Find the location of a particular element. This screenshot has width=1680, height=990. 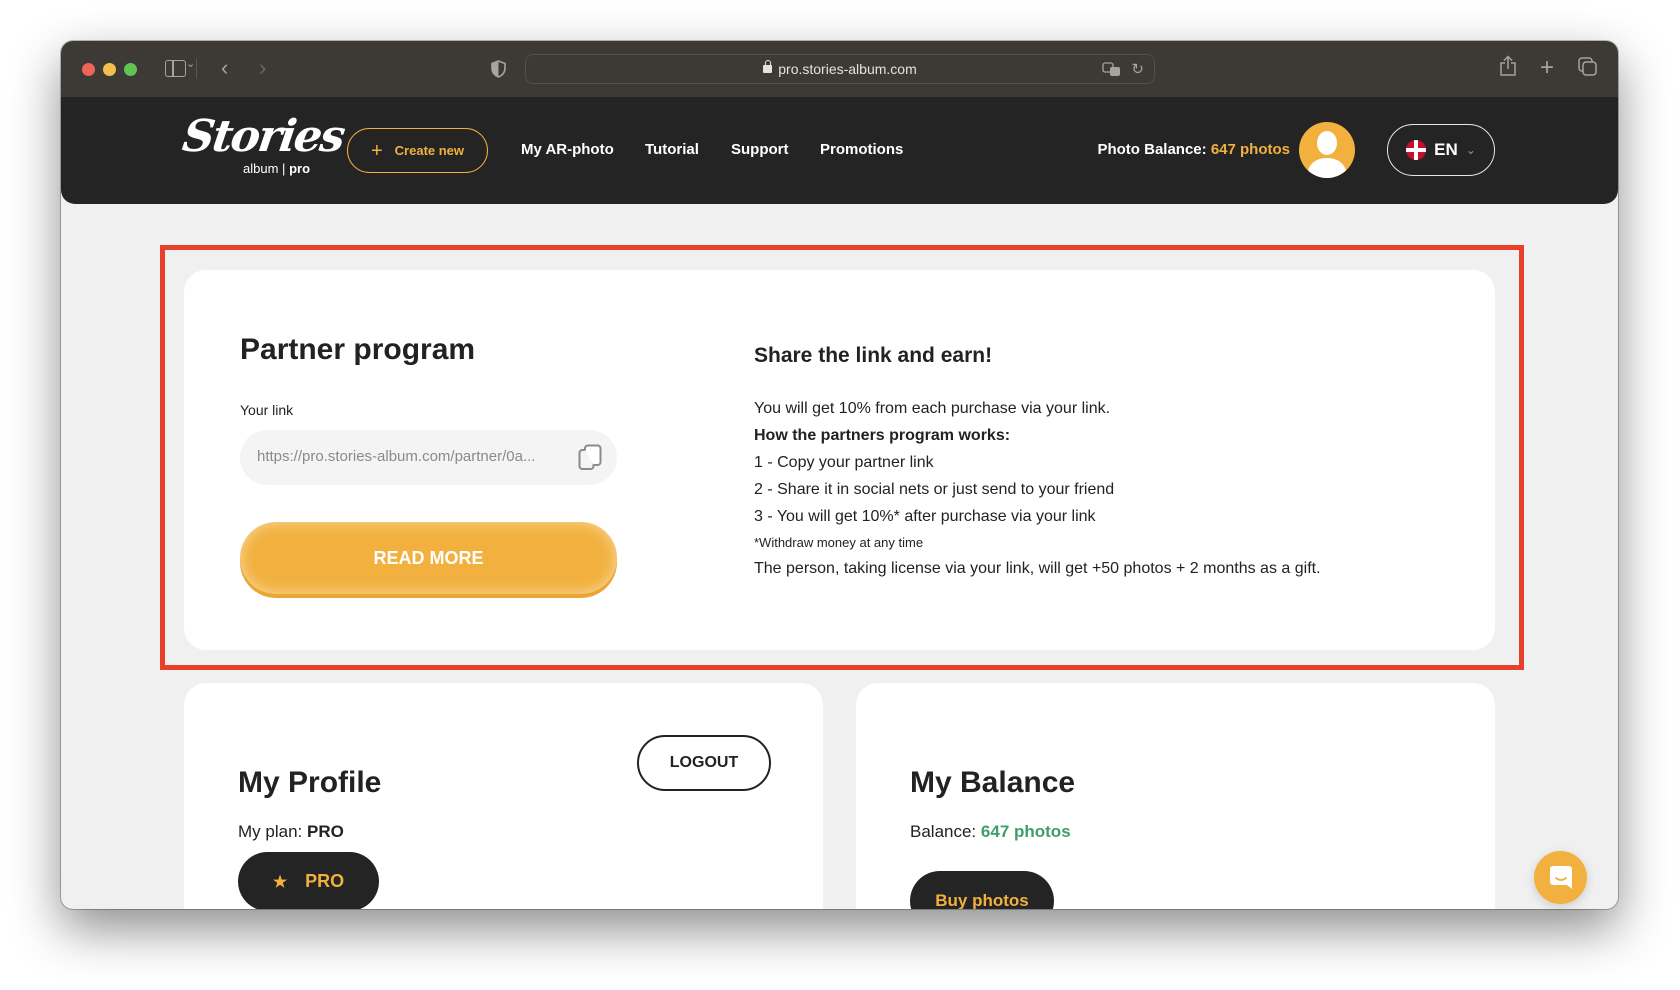

back-icon: ‹ is located at coordinates (224, 68).